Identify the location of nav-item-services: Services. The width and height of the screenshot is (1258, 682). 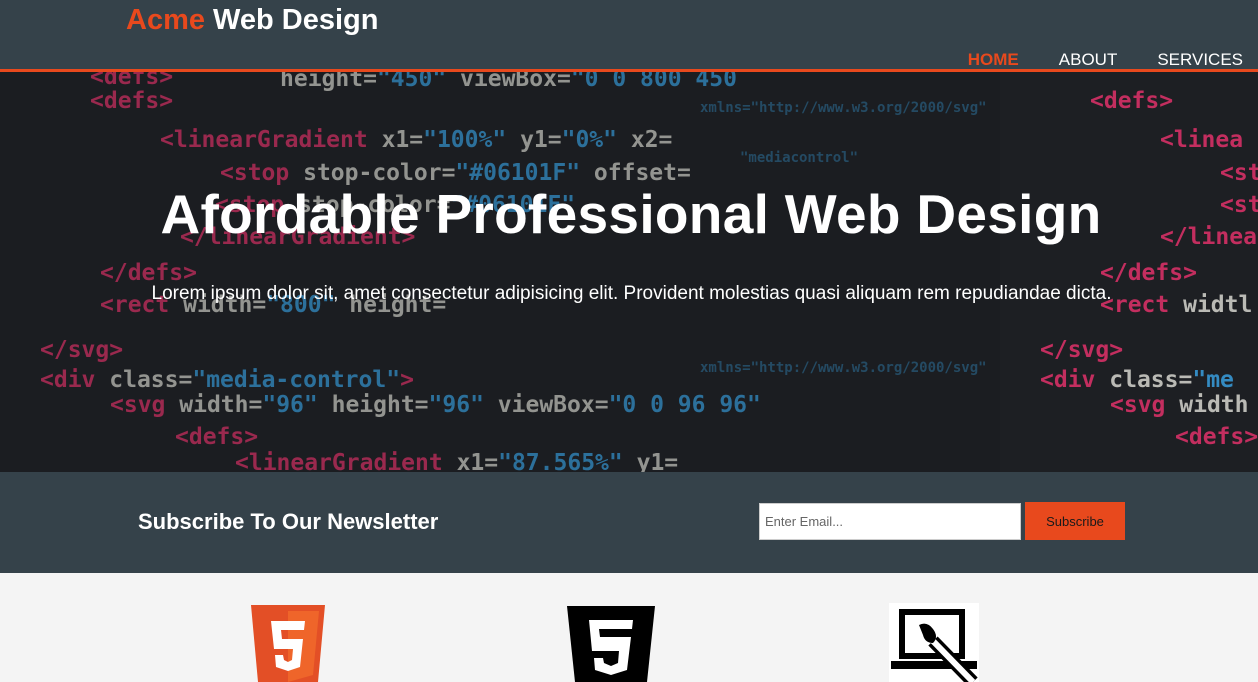
(1200, 60).